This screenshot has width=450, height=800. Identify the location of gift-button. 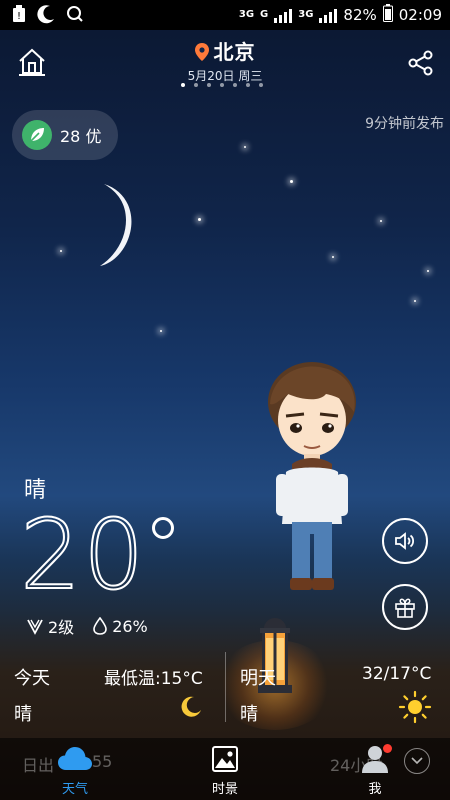
(405, 607).